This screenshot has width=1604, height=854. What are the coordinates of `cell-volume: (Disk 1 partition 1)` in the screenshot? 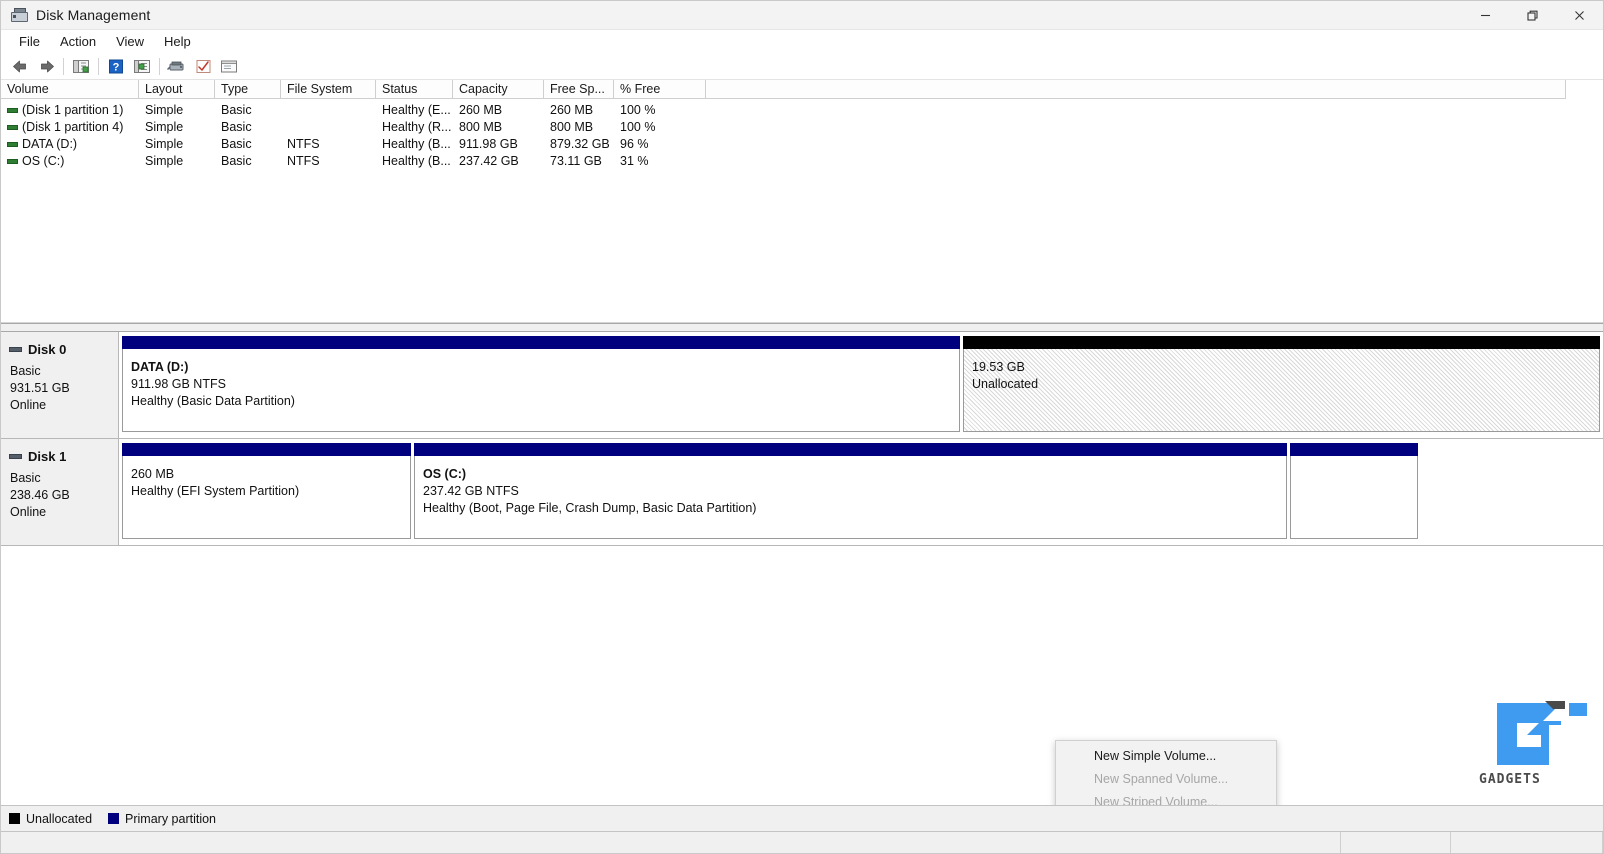 It's located at (73, 110).